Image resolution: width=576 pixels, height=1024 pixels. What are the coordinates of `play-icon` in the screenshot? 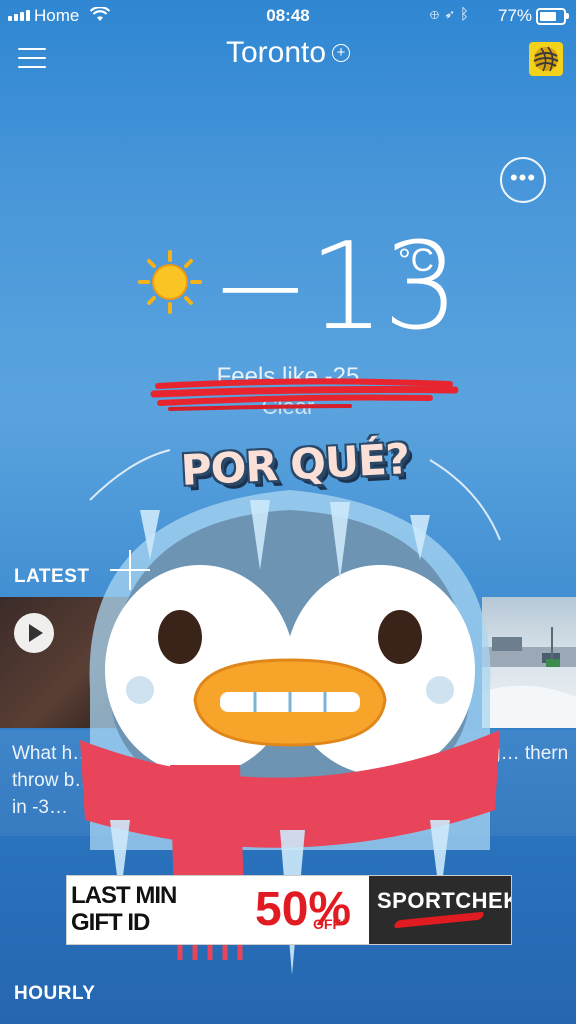 It's located at (34, 633).